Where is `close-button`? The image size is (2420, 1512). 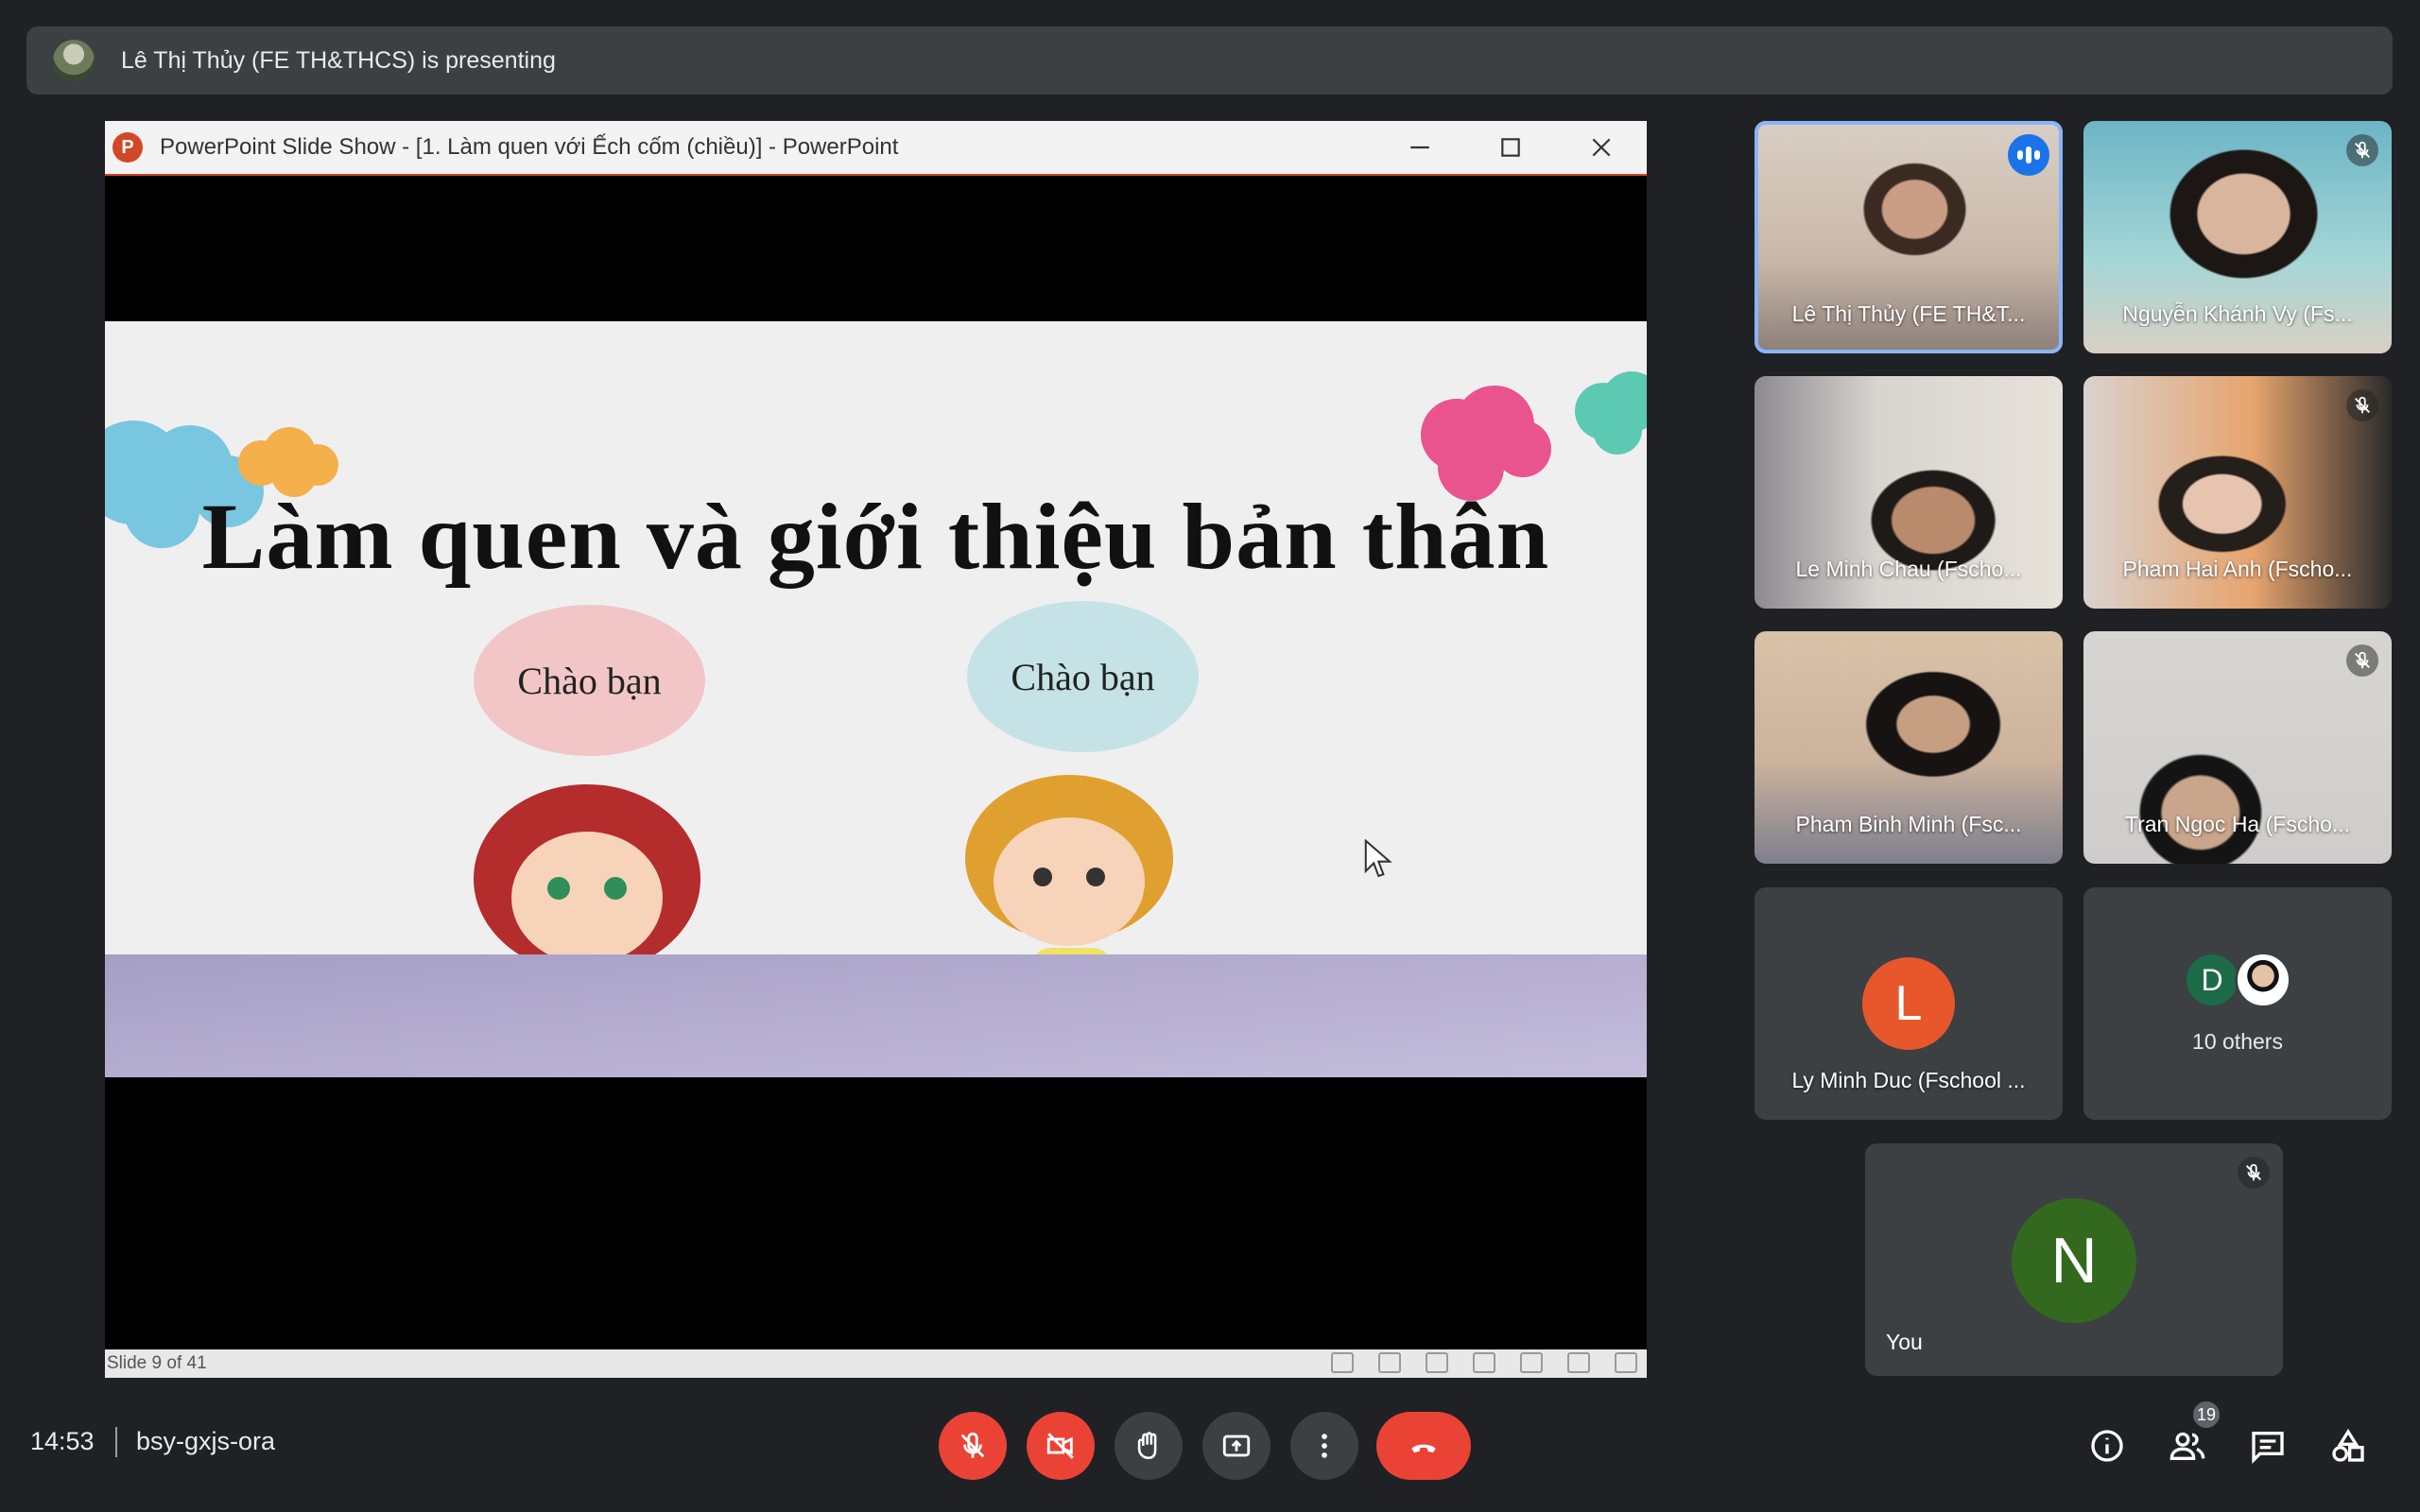 close-button is located at coordinates (1601, 147).